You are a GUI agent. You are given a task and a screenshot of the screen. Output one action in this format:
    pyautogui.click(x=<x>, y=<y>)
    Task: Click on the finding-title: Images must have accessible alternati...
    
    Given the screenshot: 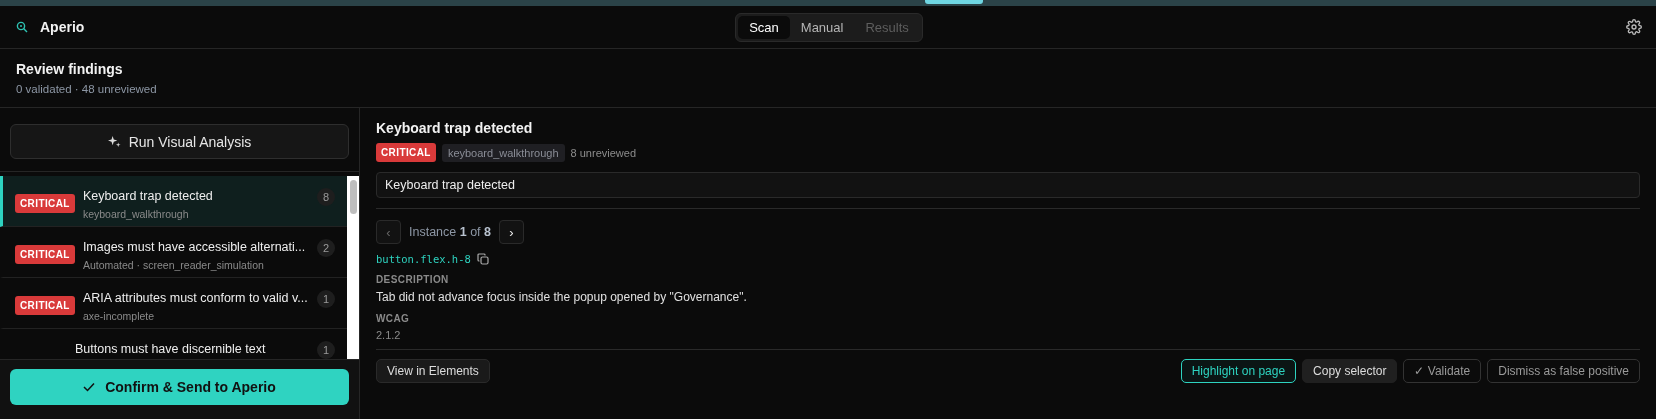 What is the action you would take?
    pyautogui.click(x=194, y=247)
    